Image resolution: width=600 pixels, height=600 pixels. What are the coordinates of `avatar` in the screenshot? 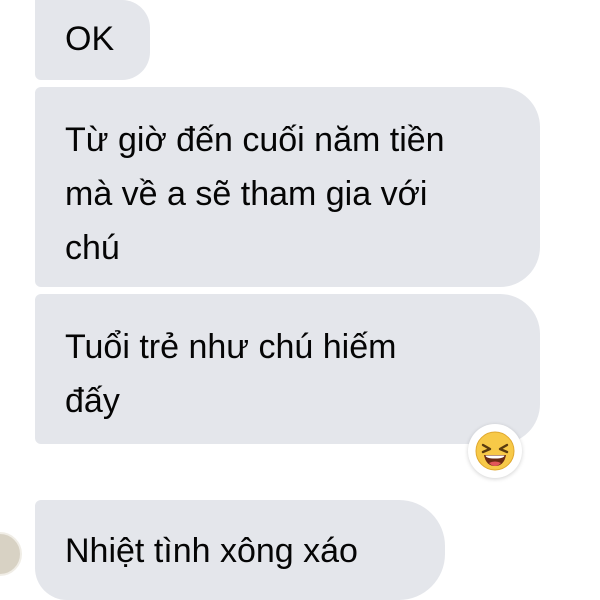 It's located at (11, 554).